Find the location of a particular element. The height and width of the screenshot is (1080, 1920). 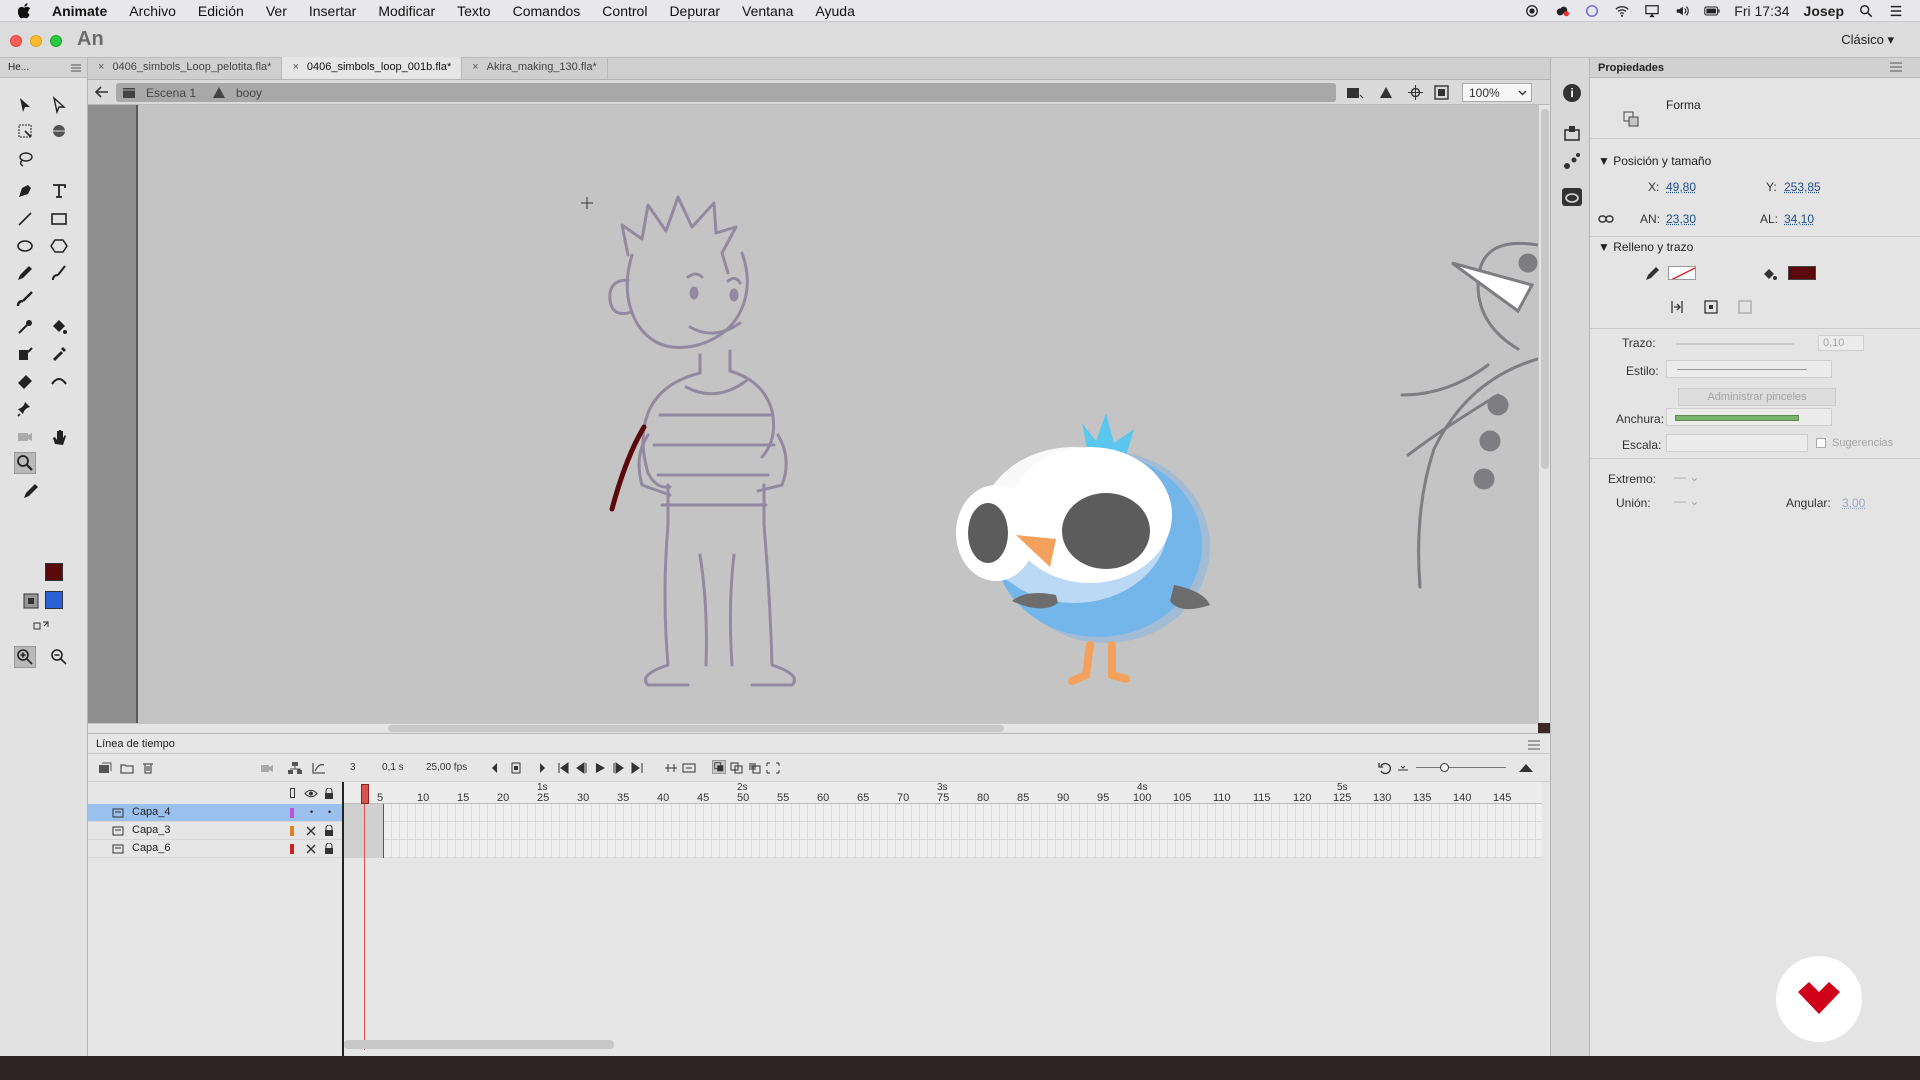

timeline-hscroll-thumb is located at coordinates (479, 1044).